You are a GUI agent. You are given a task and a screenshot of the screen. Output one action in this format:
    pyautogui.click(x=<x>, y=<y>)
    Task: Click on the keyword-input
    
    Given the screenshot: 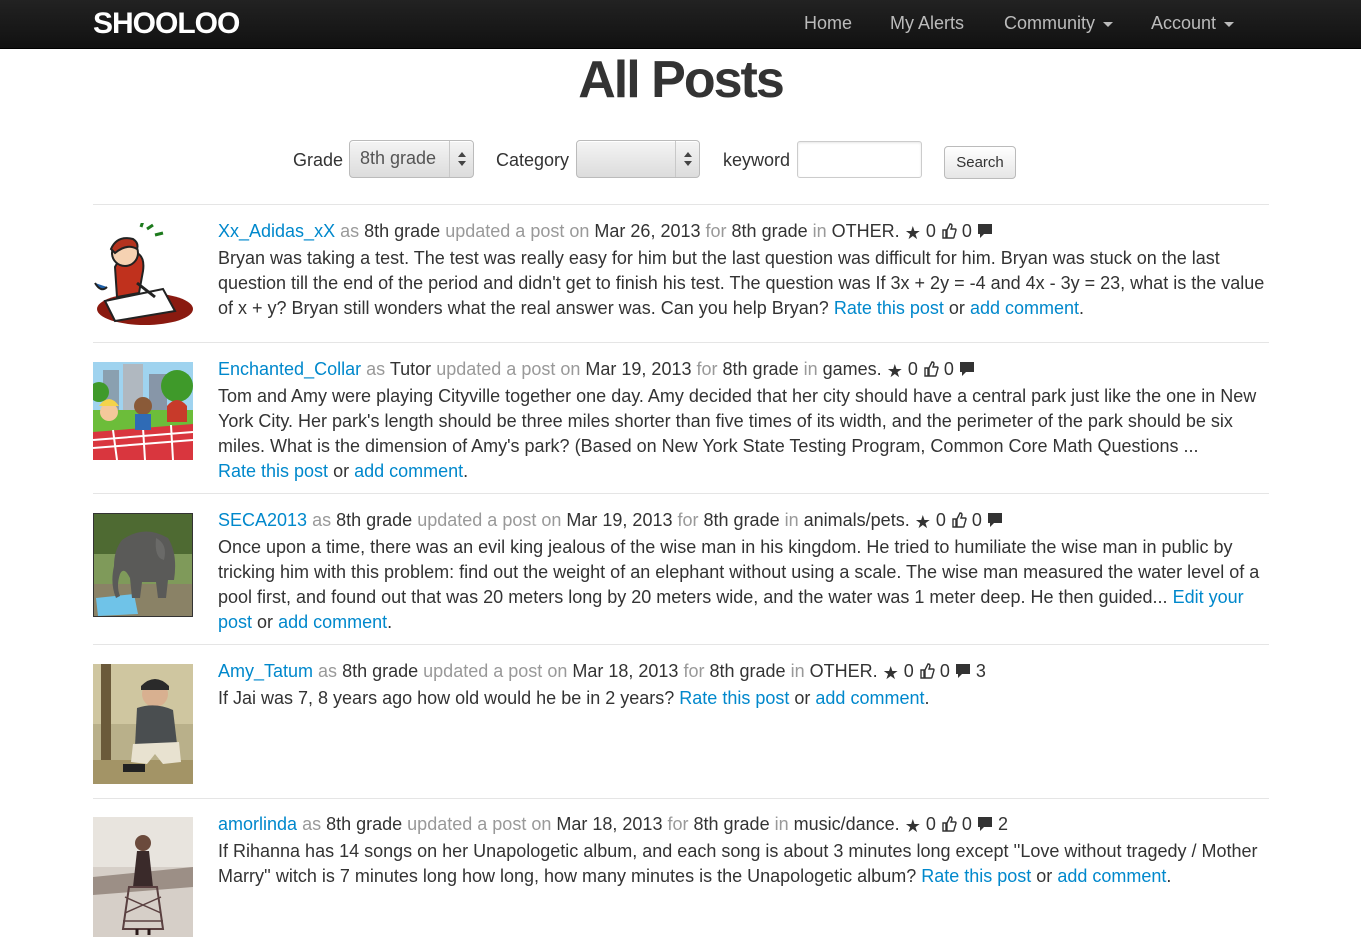 What is the action you would take?
    pyautogui.click(x=859, y=159)
    